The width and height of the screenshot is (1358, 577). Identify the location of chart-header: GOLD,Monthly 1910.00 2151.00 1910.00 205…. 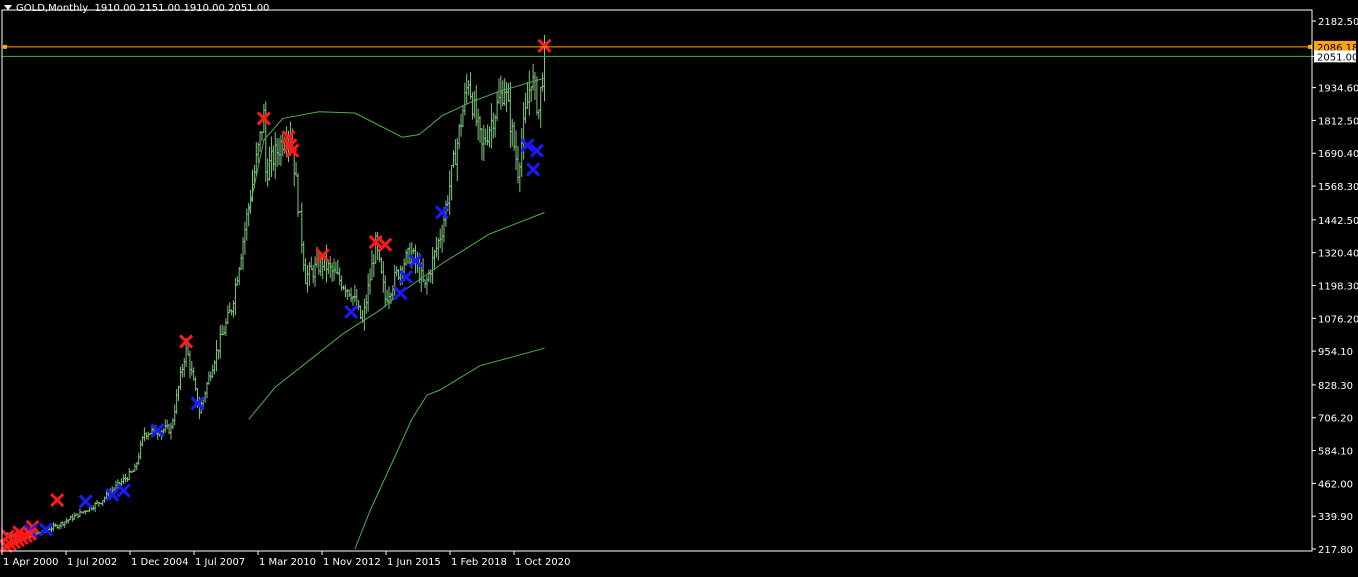
(136, 9).